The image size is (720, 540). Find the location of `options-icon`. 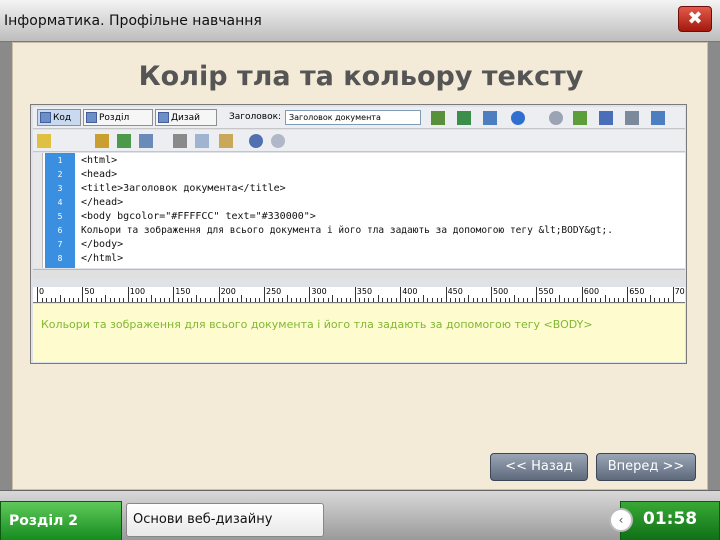

options-icon is located at coordinates (632, 118).